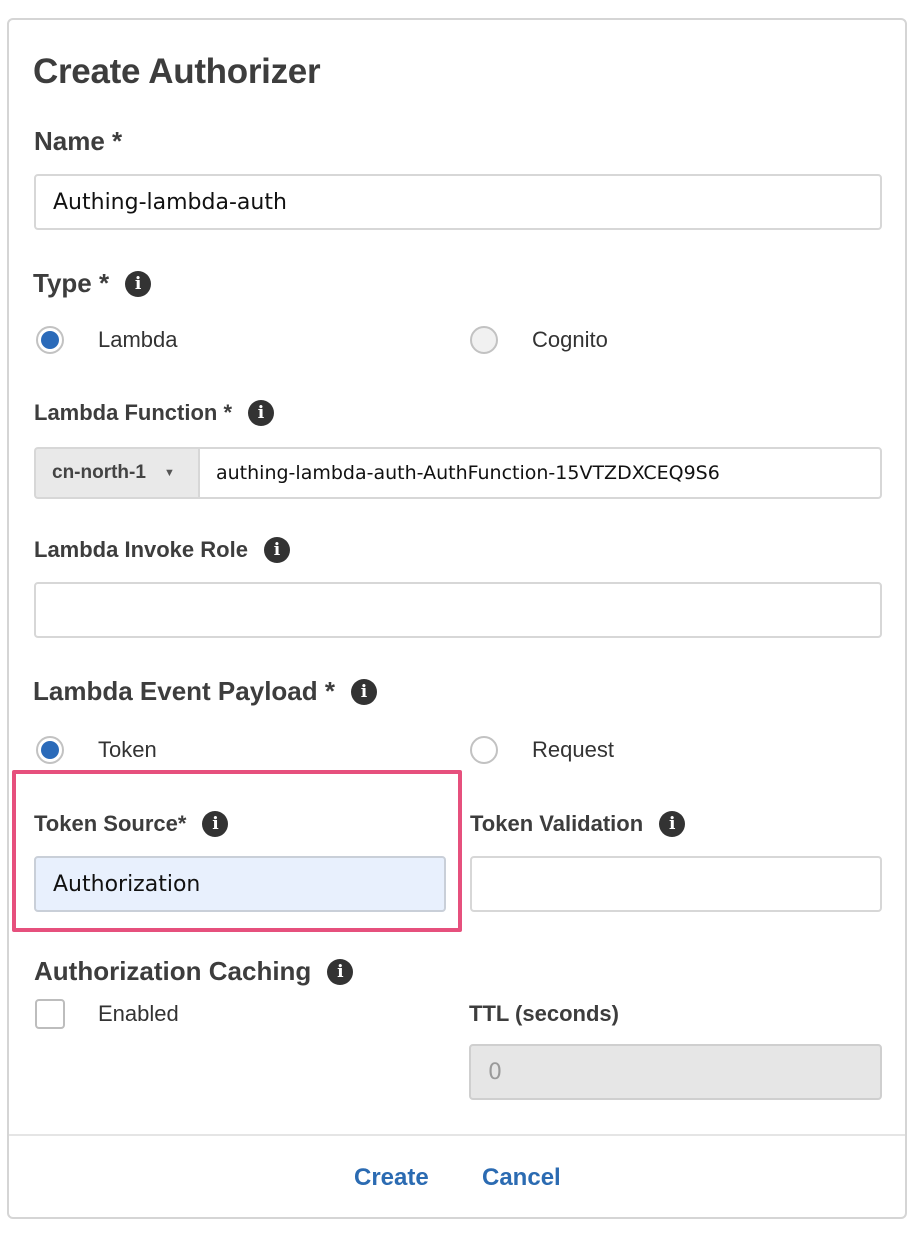 This screenshot has height=1238, width=916. What do you see at coordinates (240, 884) in the screenshot?
I see `token-source-input: Authorization` at bounding box center [240, 884].